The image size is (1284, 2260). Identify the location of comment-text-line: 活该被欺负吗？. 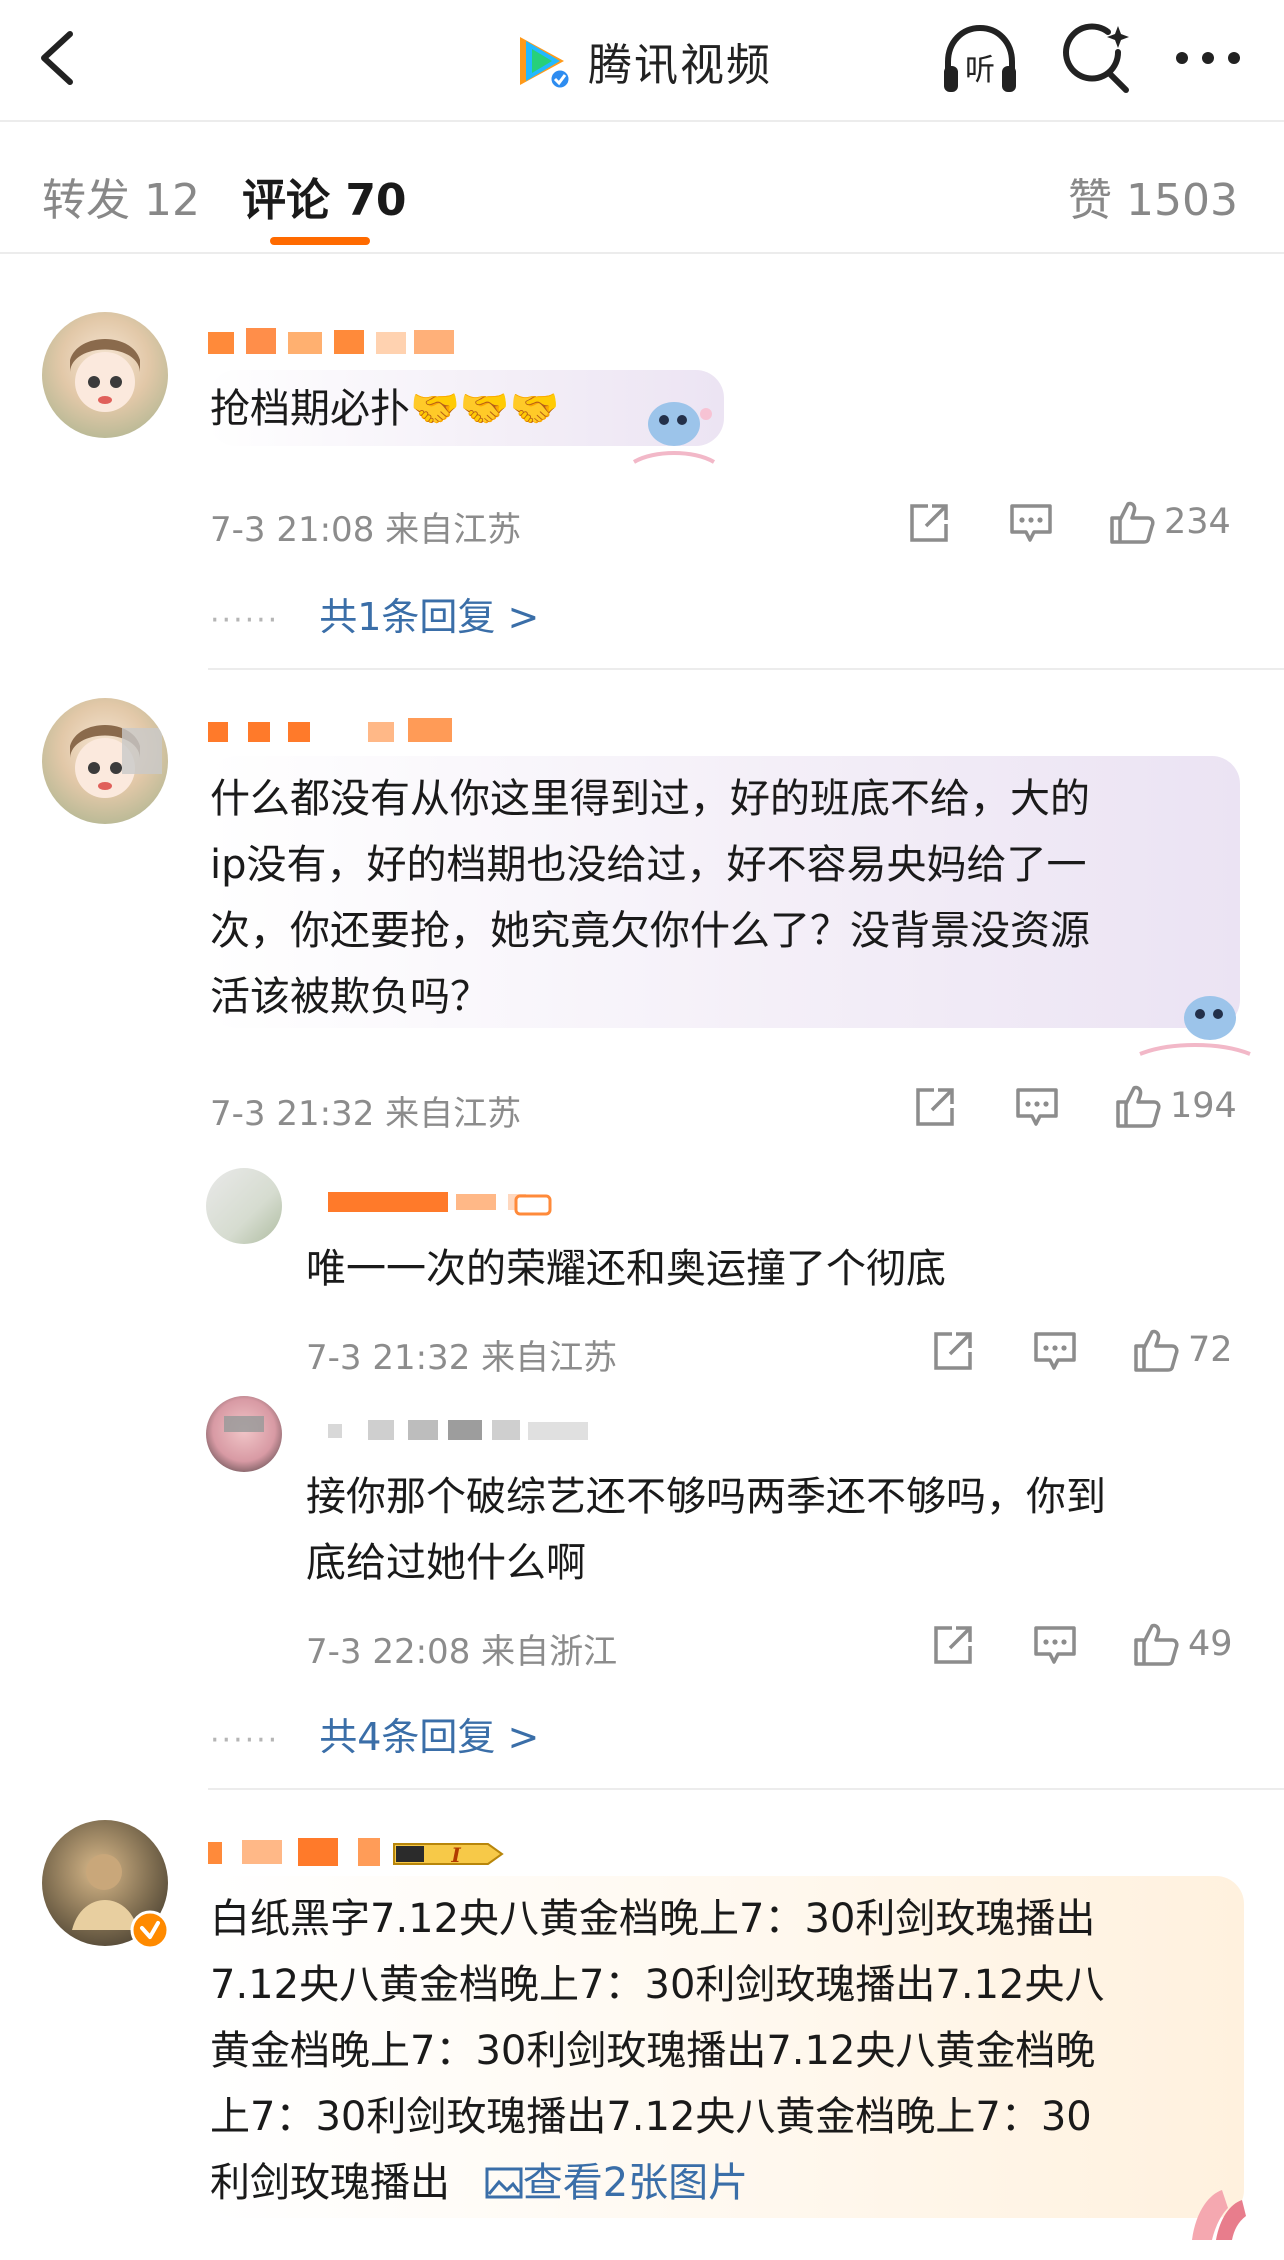
(350, 997).